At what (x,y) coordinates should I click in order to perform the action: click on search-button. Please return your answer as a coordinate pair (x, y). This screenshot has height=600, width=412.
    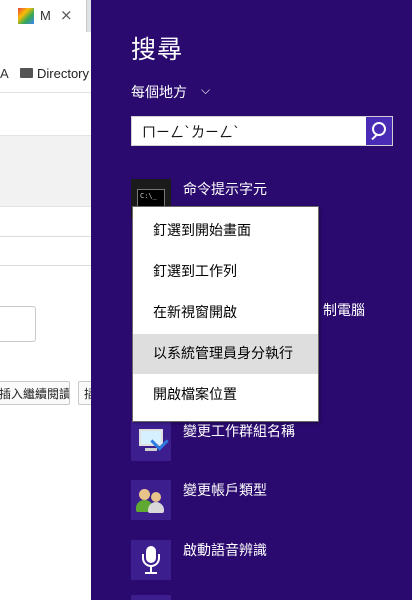
    Looking at the image, I should click on (379, 131).